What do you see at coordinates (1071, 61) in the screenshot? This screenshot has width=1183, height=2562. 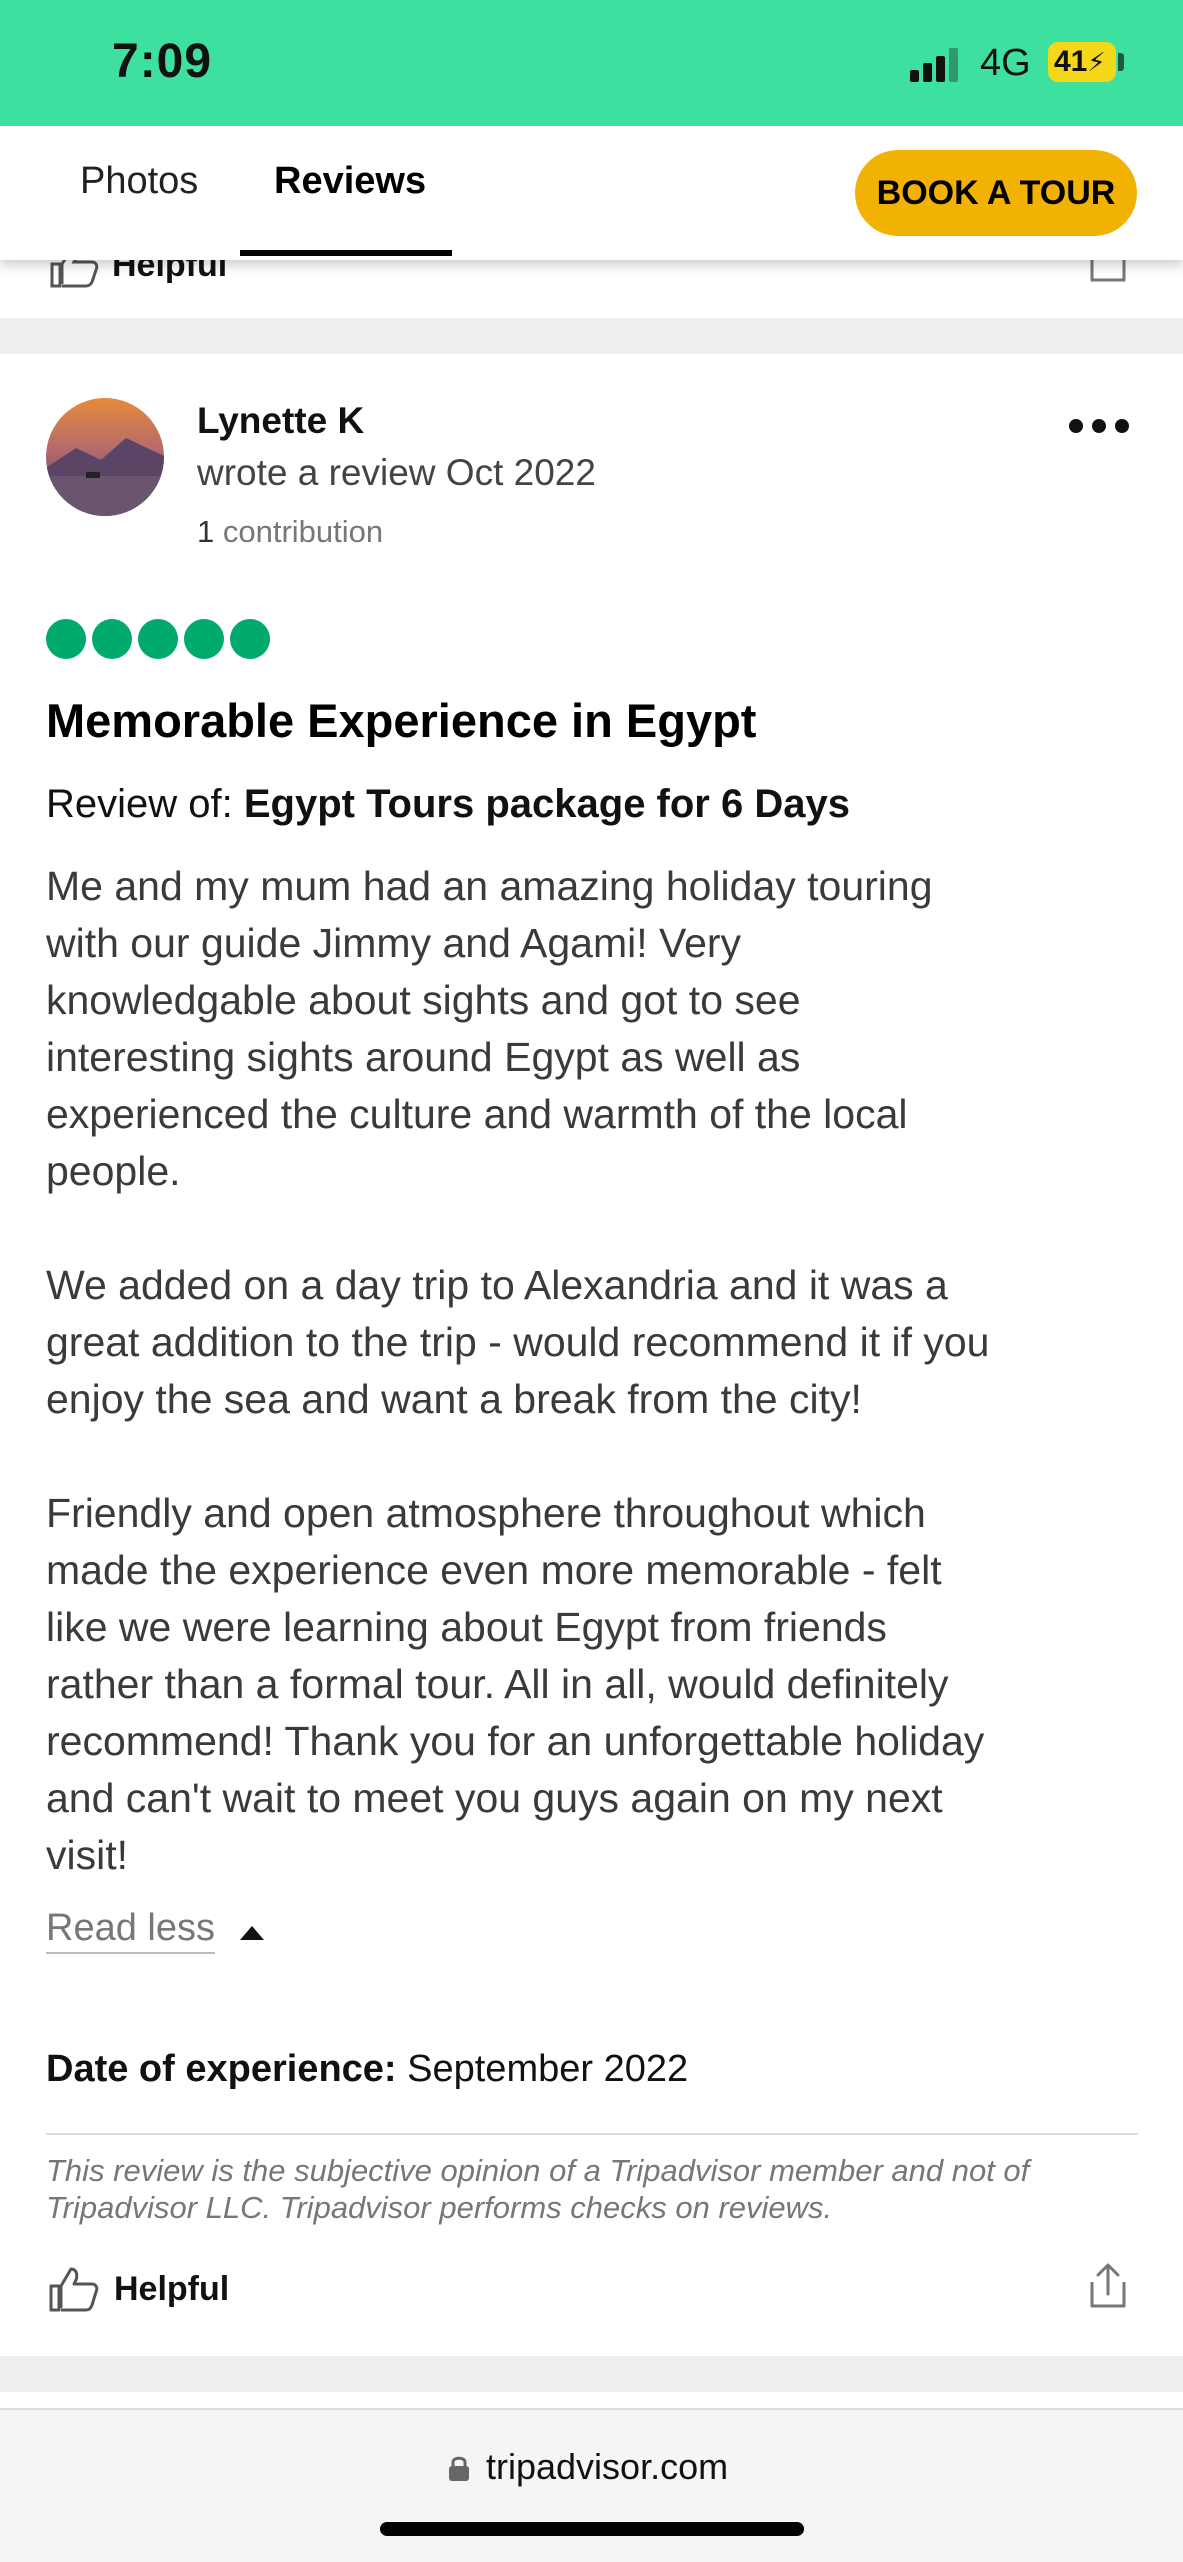 I see `battery-level: 41` at bounding box center [1071, 61].